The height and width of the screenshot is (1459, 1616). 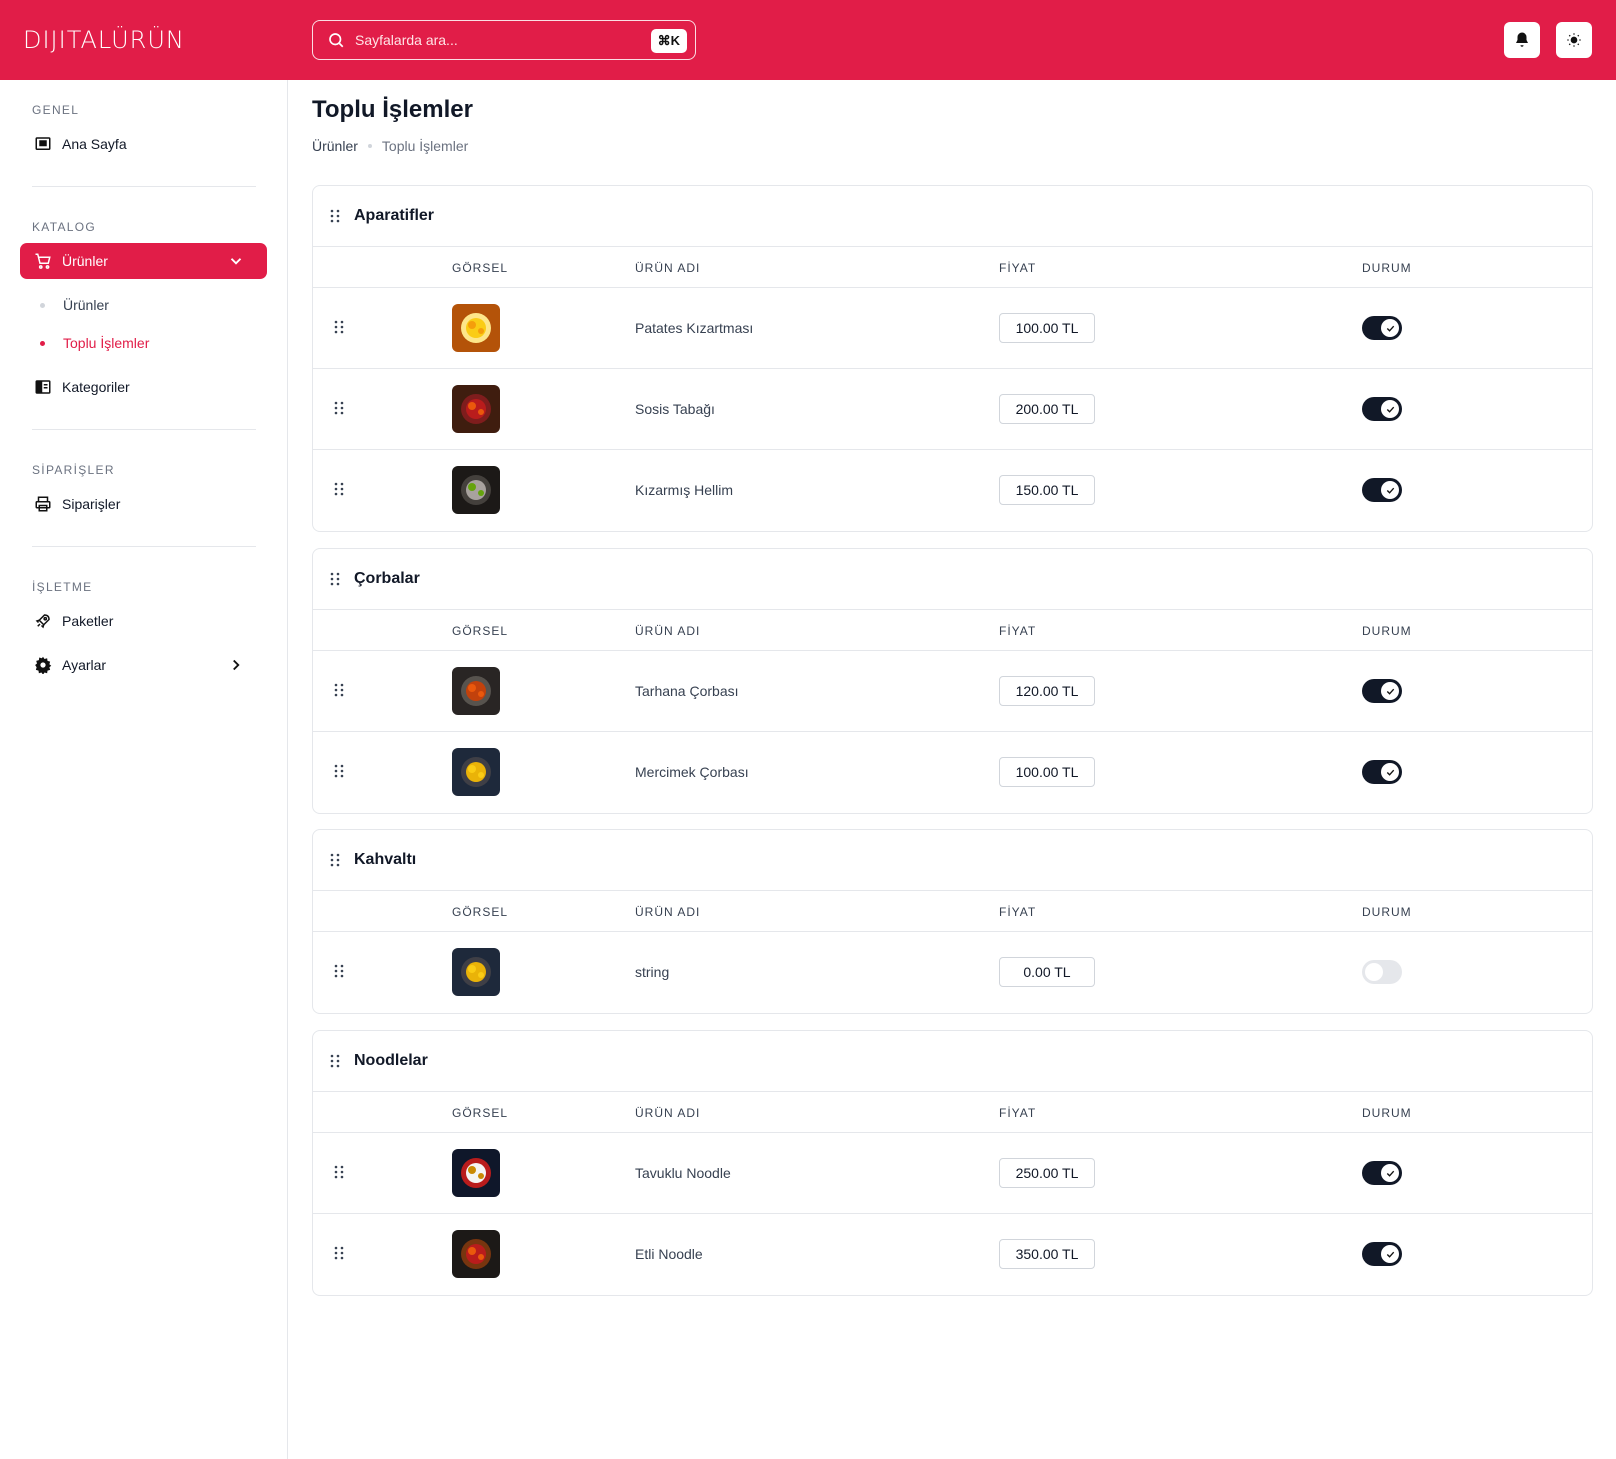 What do you see at coordinates (394, 215) in the screenshot?
I see `category-title: Aparatifler` at bounding box center [394, 215].